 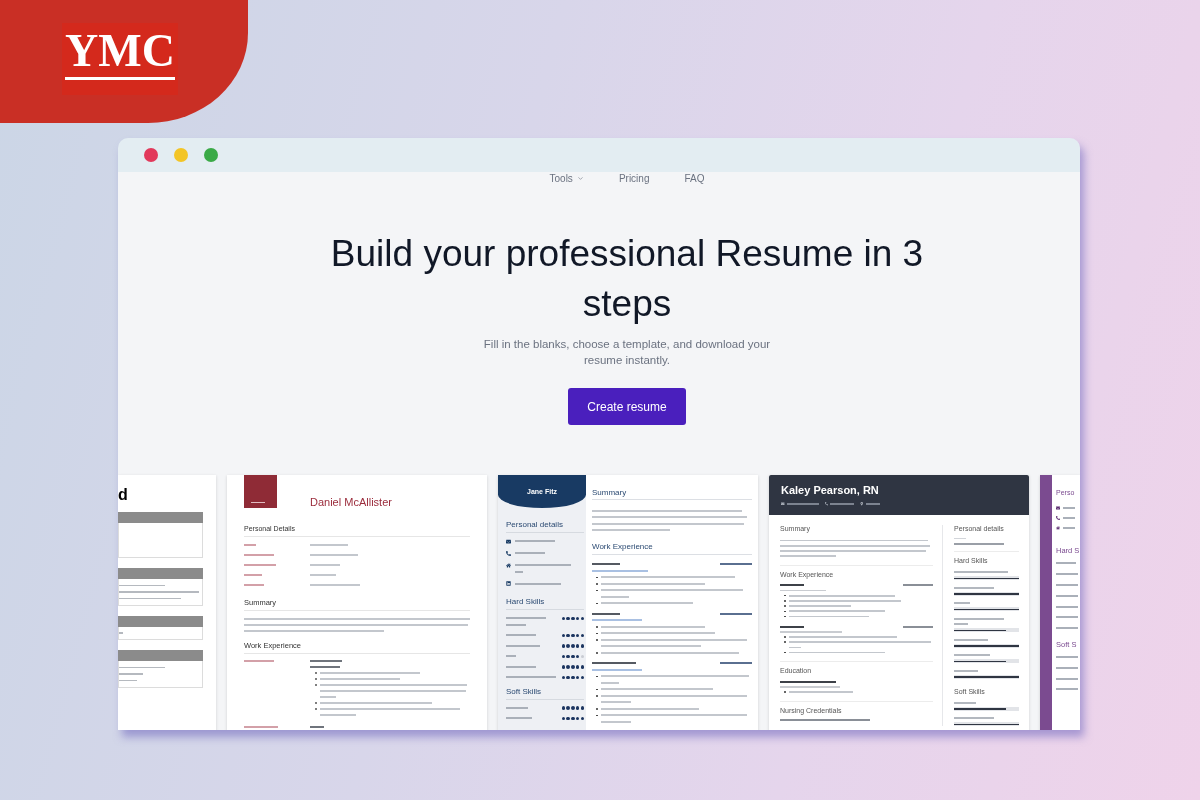 What do you see at coordinates (260, 491) in the screenshot?
I see `resume-tile` at bounding box center [260, 491].